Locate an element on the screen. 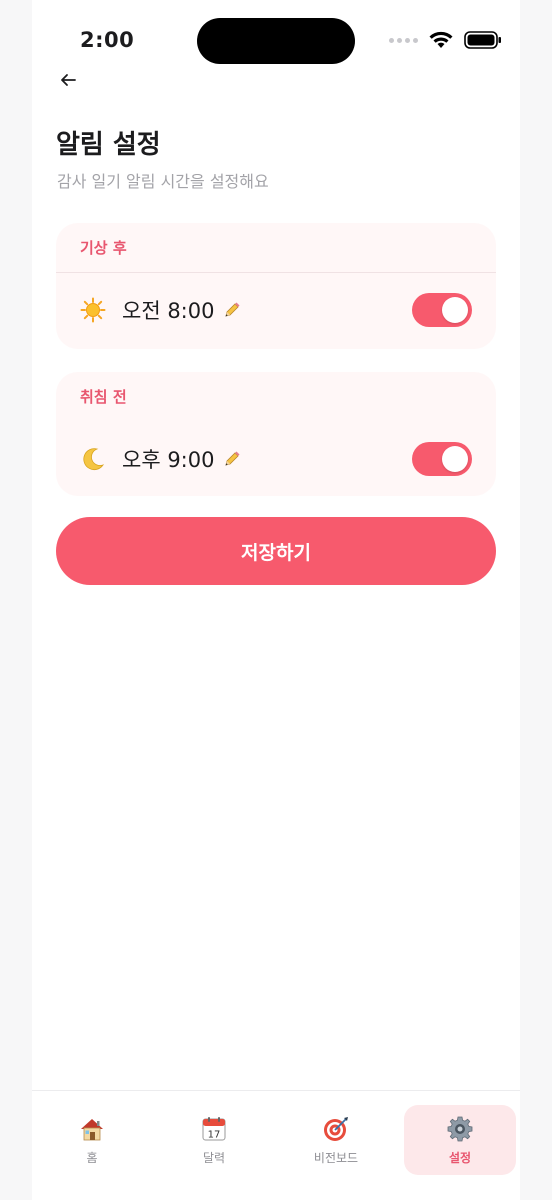 The height and width of the screenshot is (1200, 552). alarm-toggle-morning is located at coordinates (442, 310).